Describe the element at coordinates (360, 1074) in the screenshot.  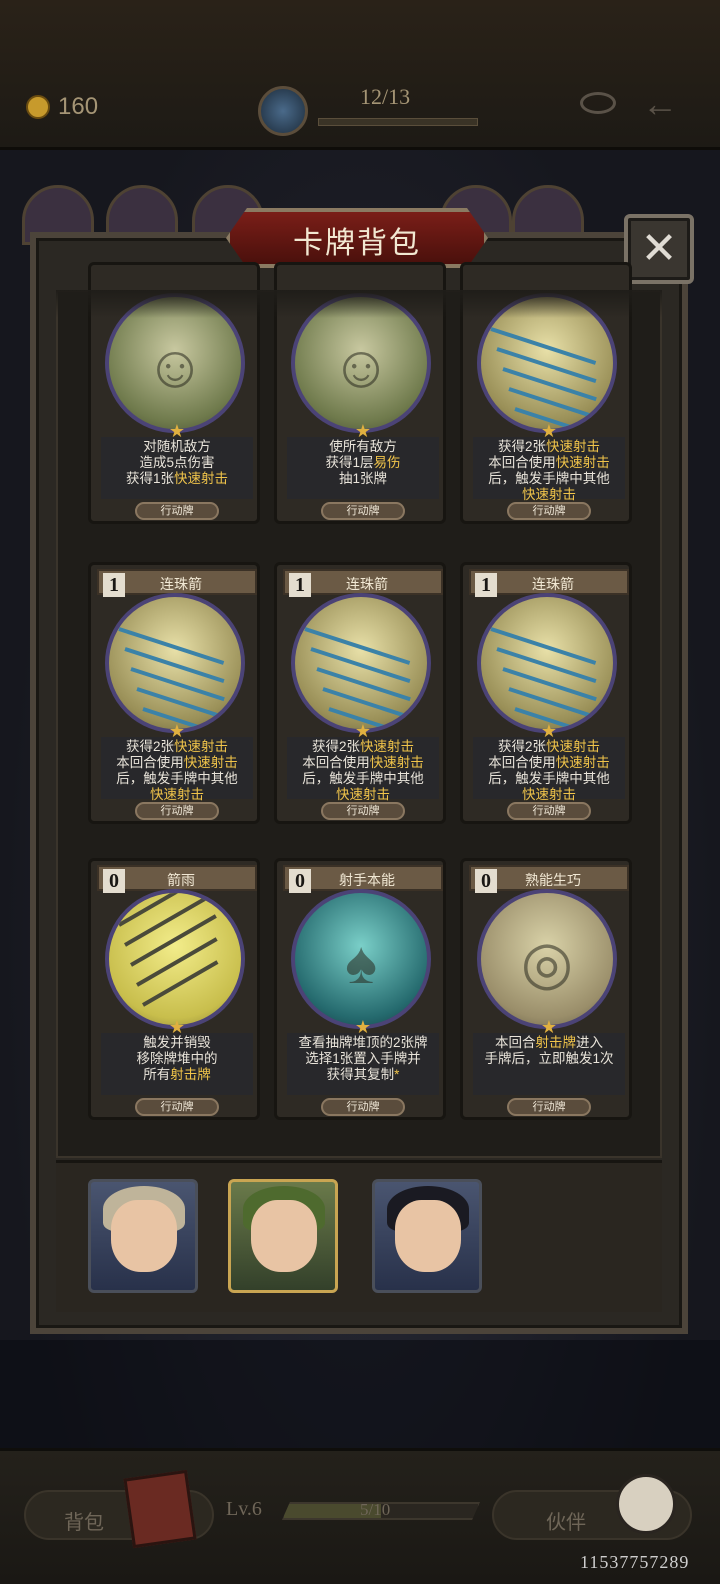
I see `description-text: 获得其复制` at that location.